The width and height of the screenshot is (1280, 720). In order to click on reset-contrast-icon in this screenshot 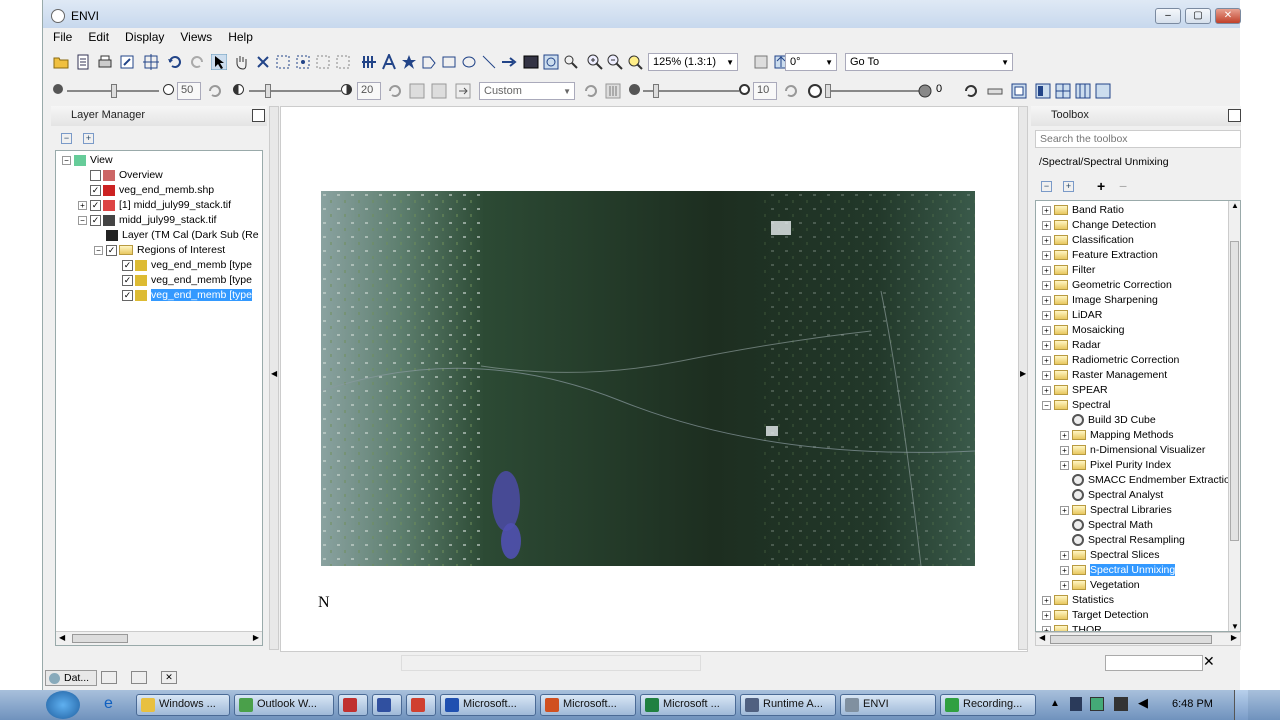, I will do `click(395, 91)`.